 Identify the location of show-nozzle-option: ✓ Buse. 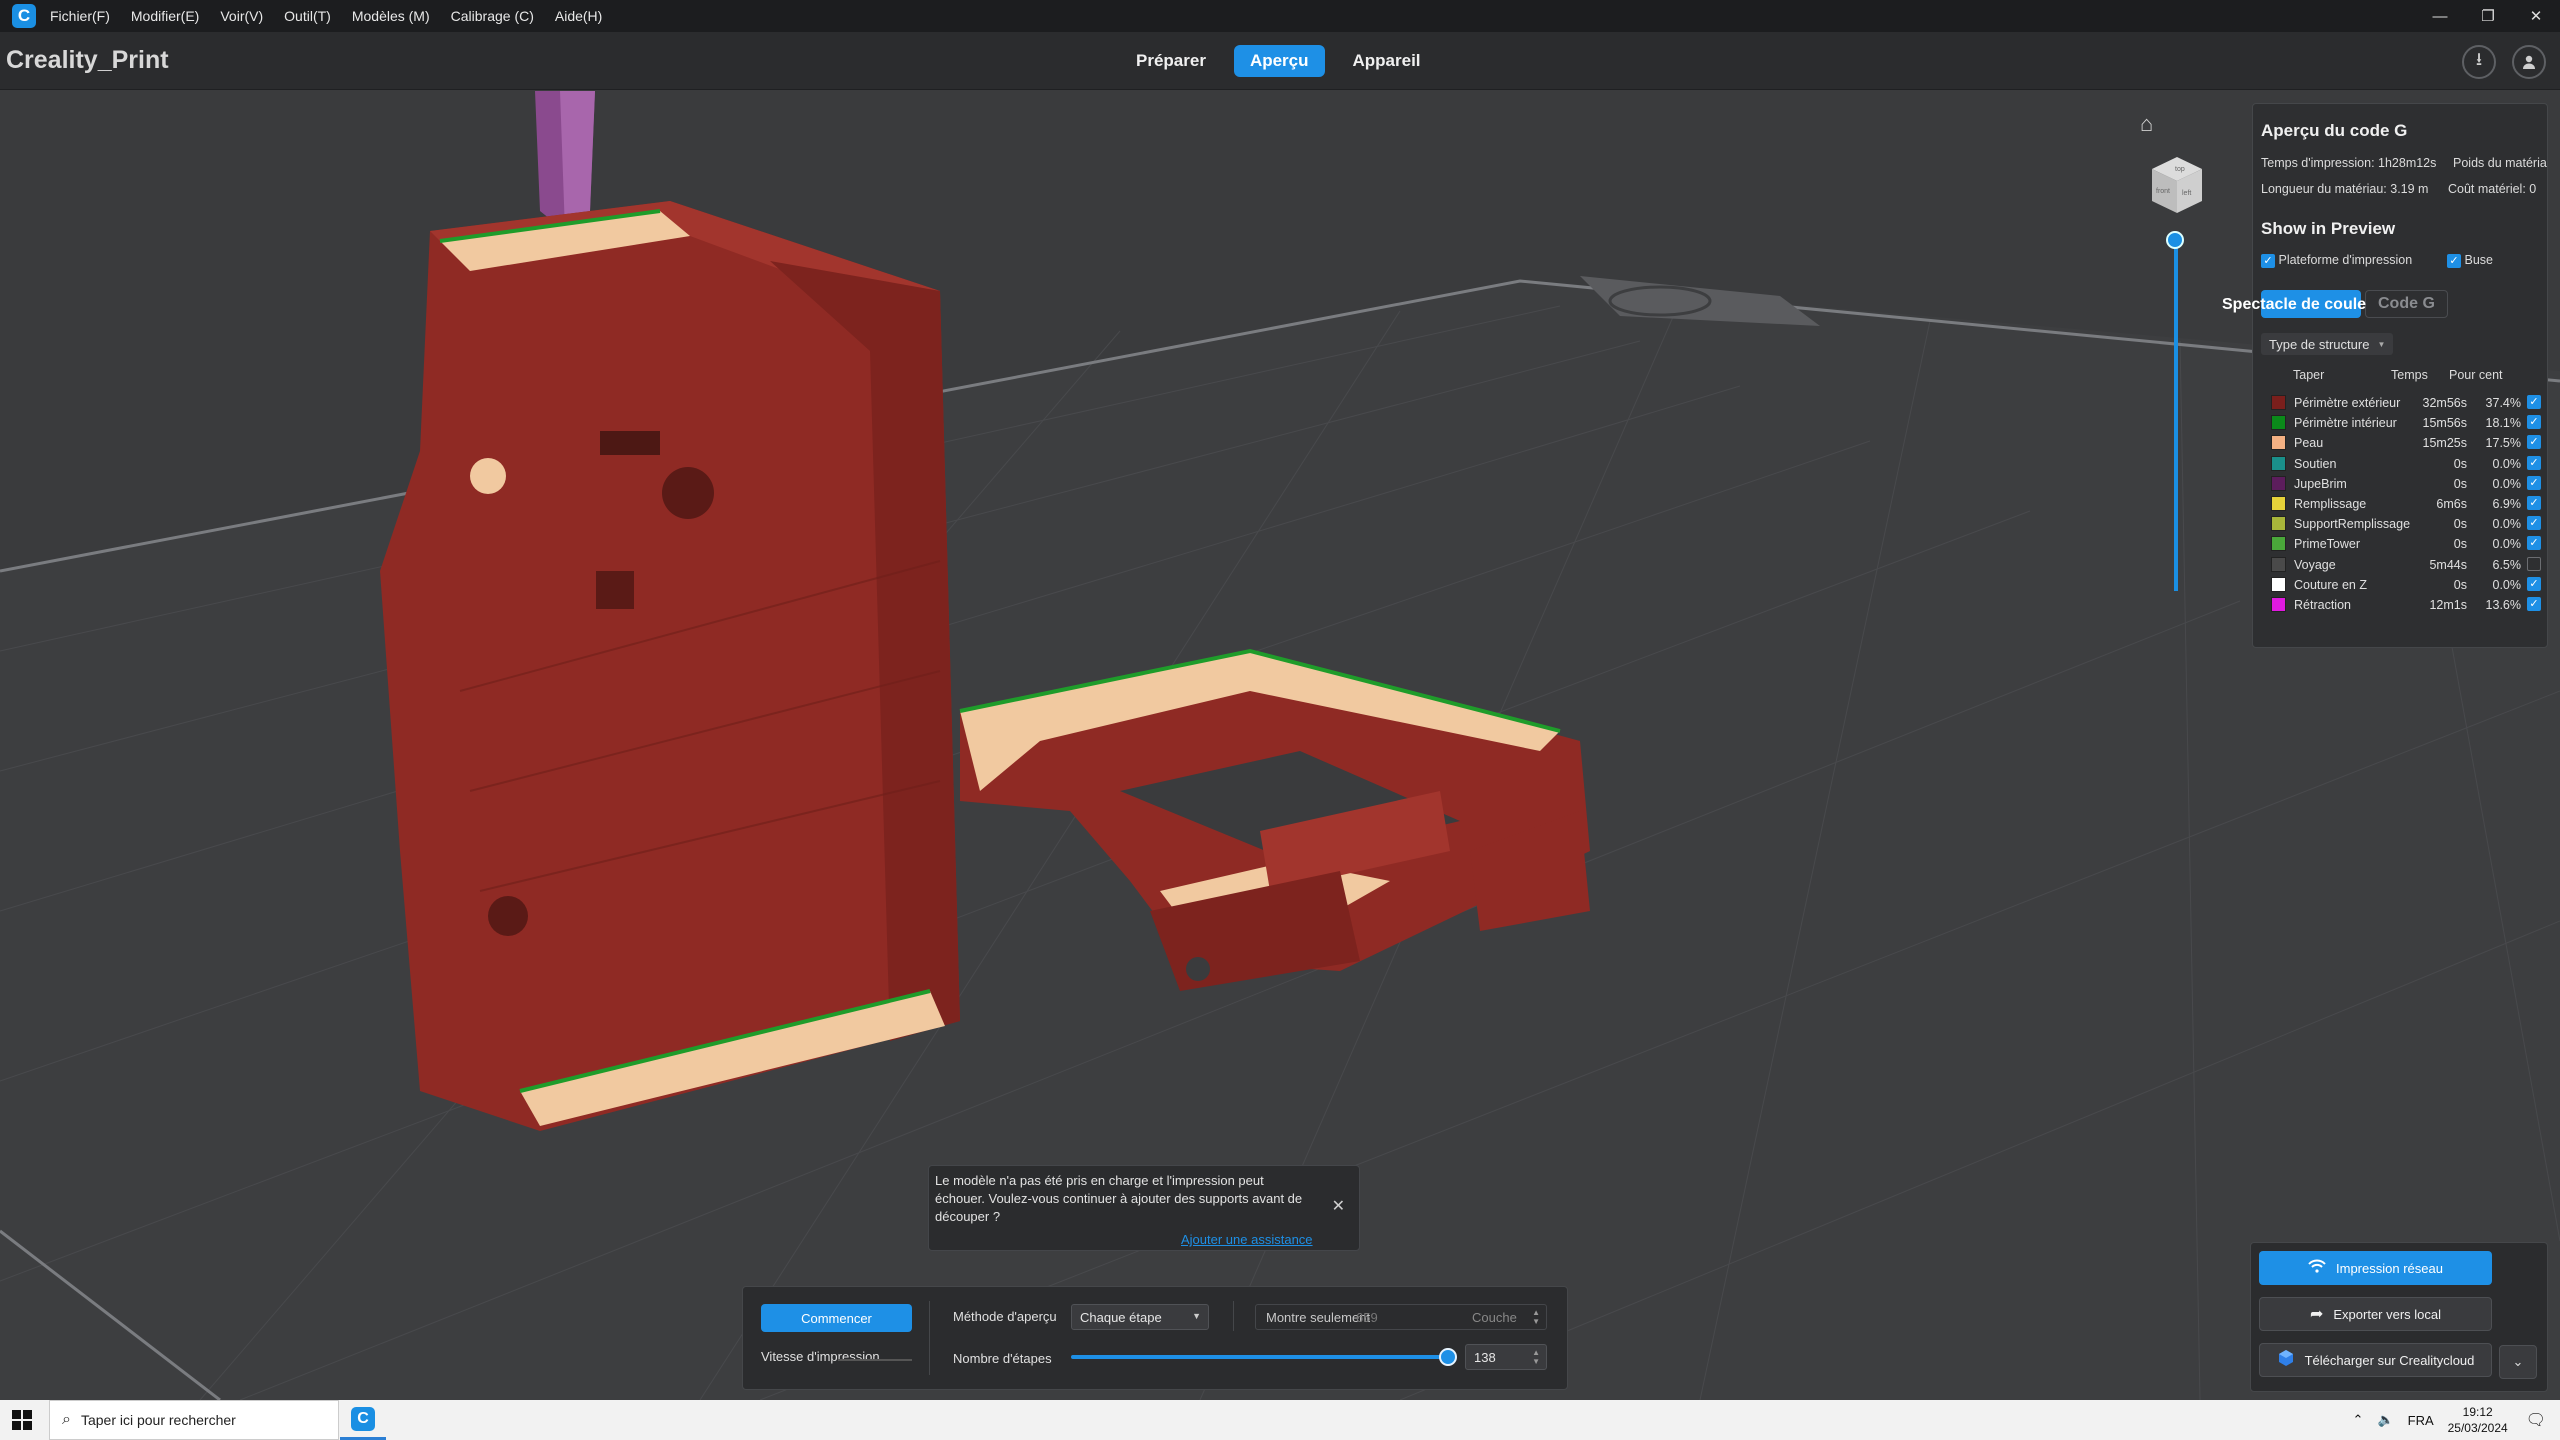
(2470, 260).